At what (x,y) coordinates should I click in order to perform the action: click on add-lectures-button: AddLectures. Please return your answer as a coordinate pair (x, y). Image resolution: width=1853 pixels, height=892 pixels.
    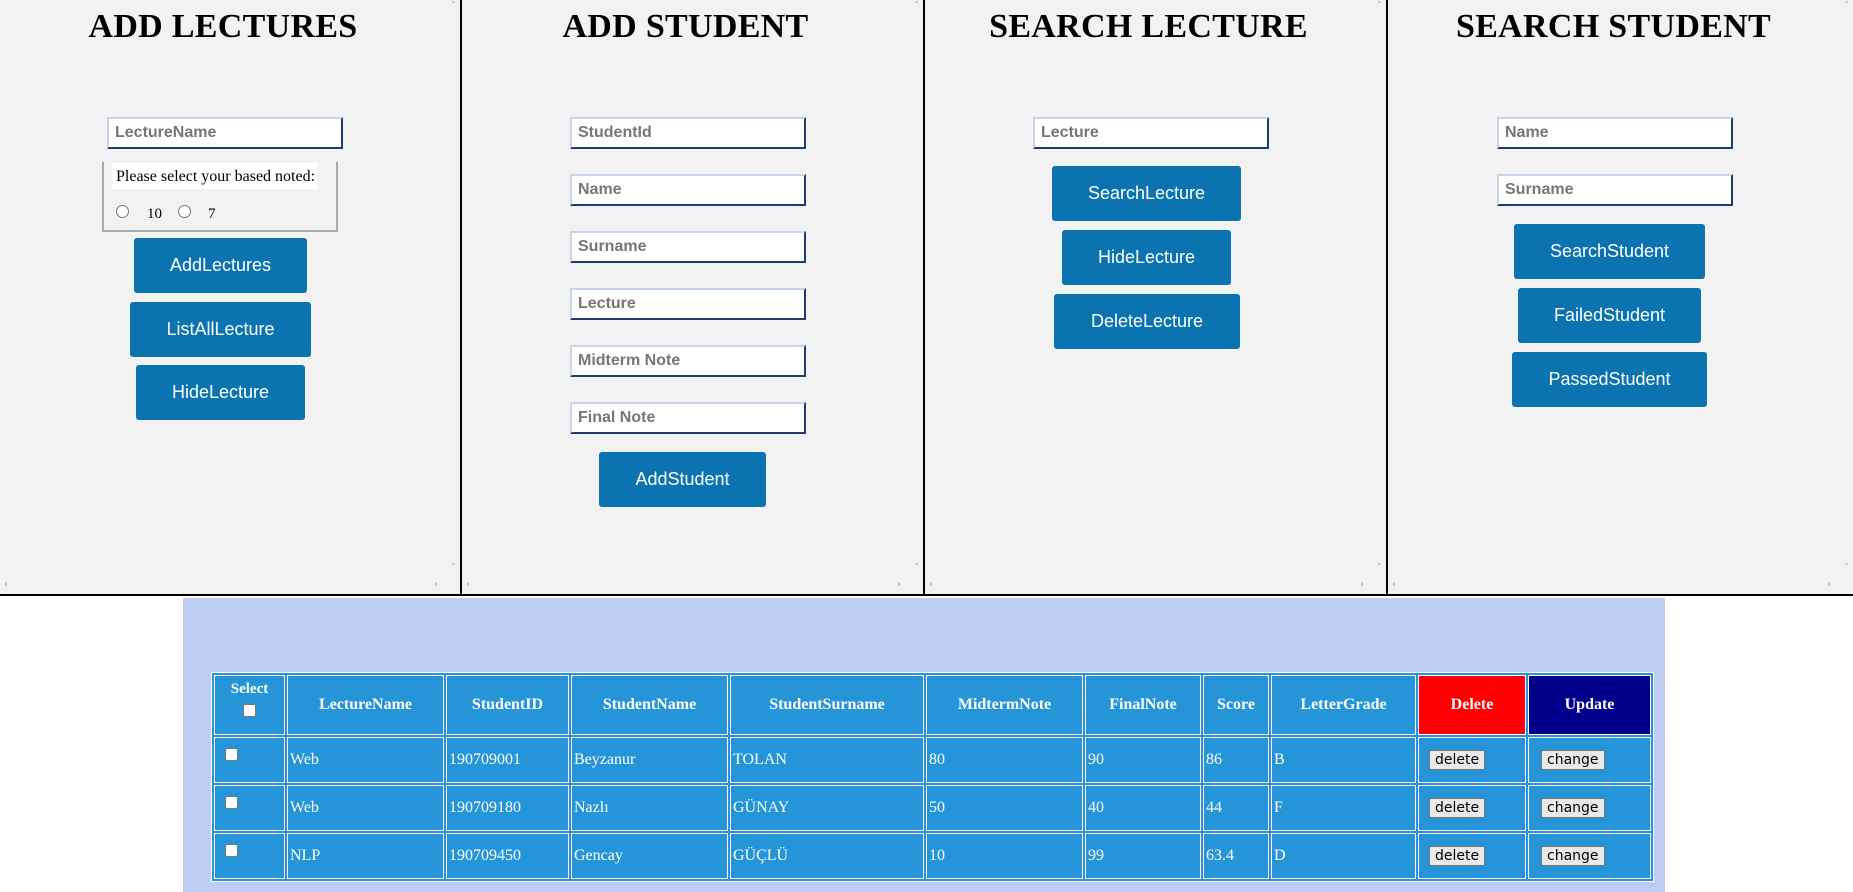
    Looking at the image, I should click on (220, 265).